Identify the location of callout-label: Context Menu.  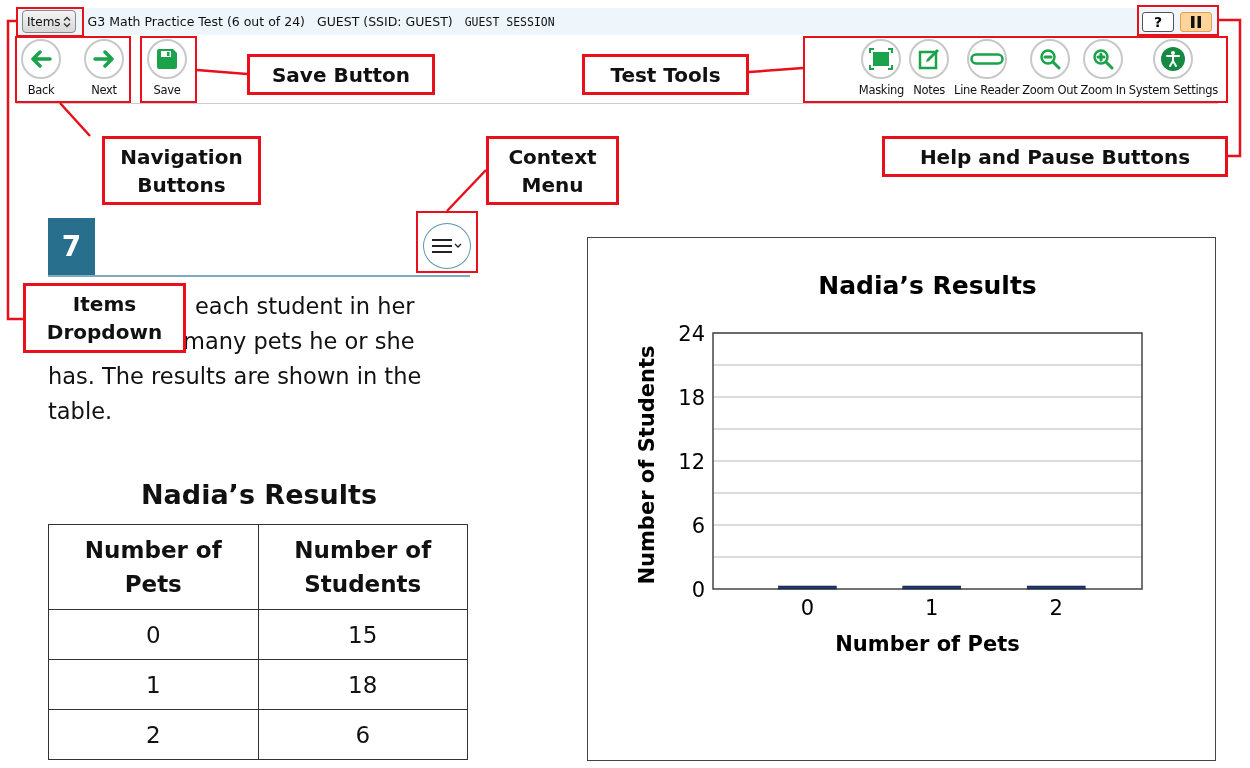
(552, 170).